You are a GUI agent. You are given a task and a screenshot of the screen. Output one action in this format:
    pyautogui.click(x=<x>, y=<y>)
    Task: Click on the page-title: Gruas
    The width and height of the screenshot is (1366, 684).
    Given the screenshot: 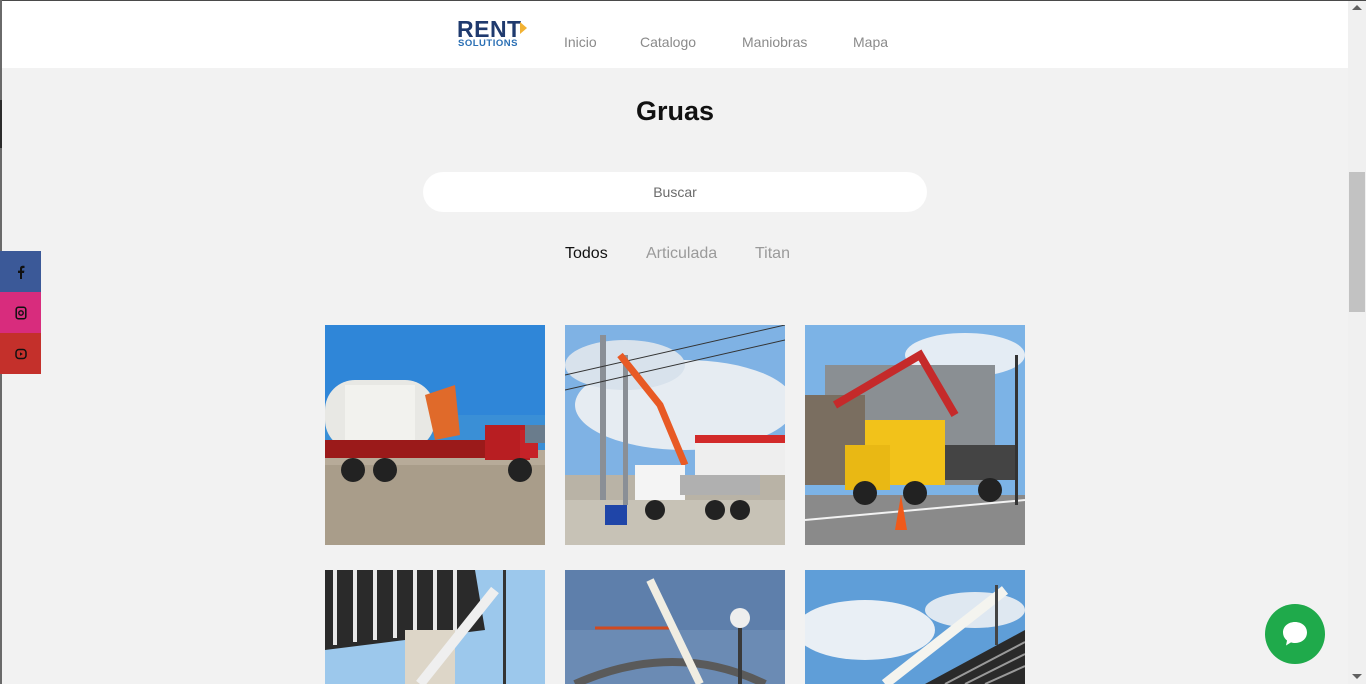 What is the action you would take?
    pyautogui.click(x=675, y=111)
    